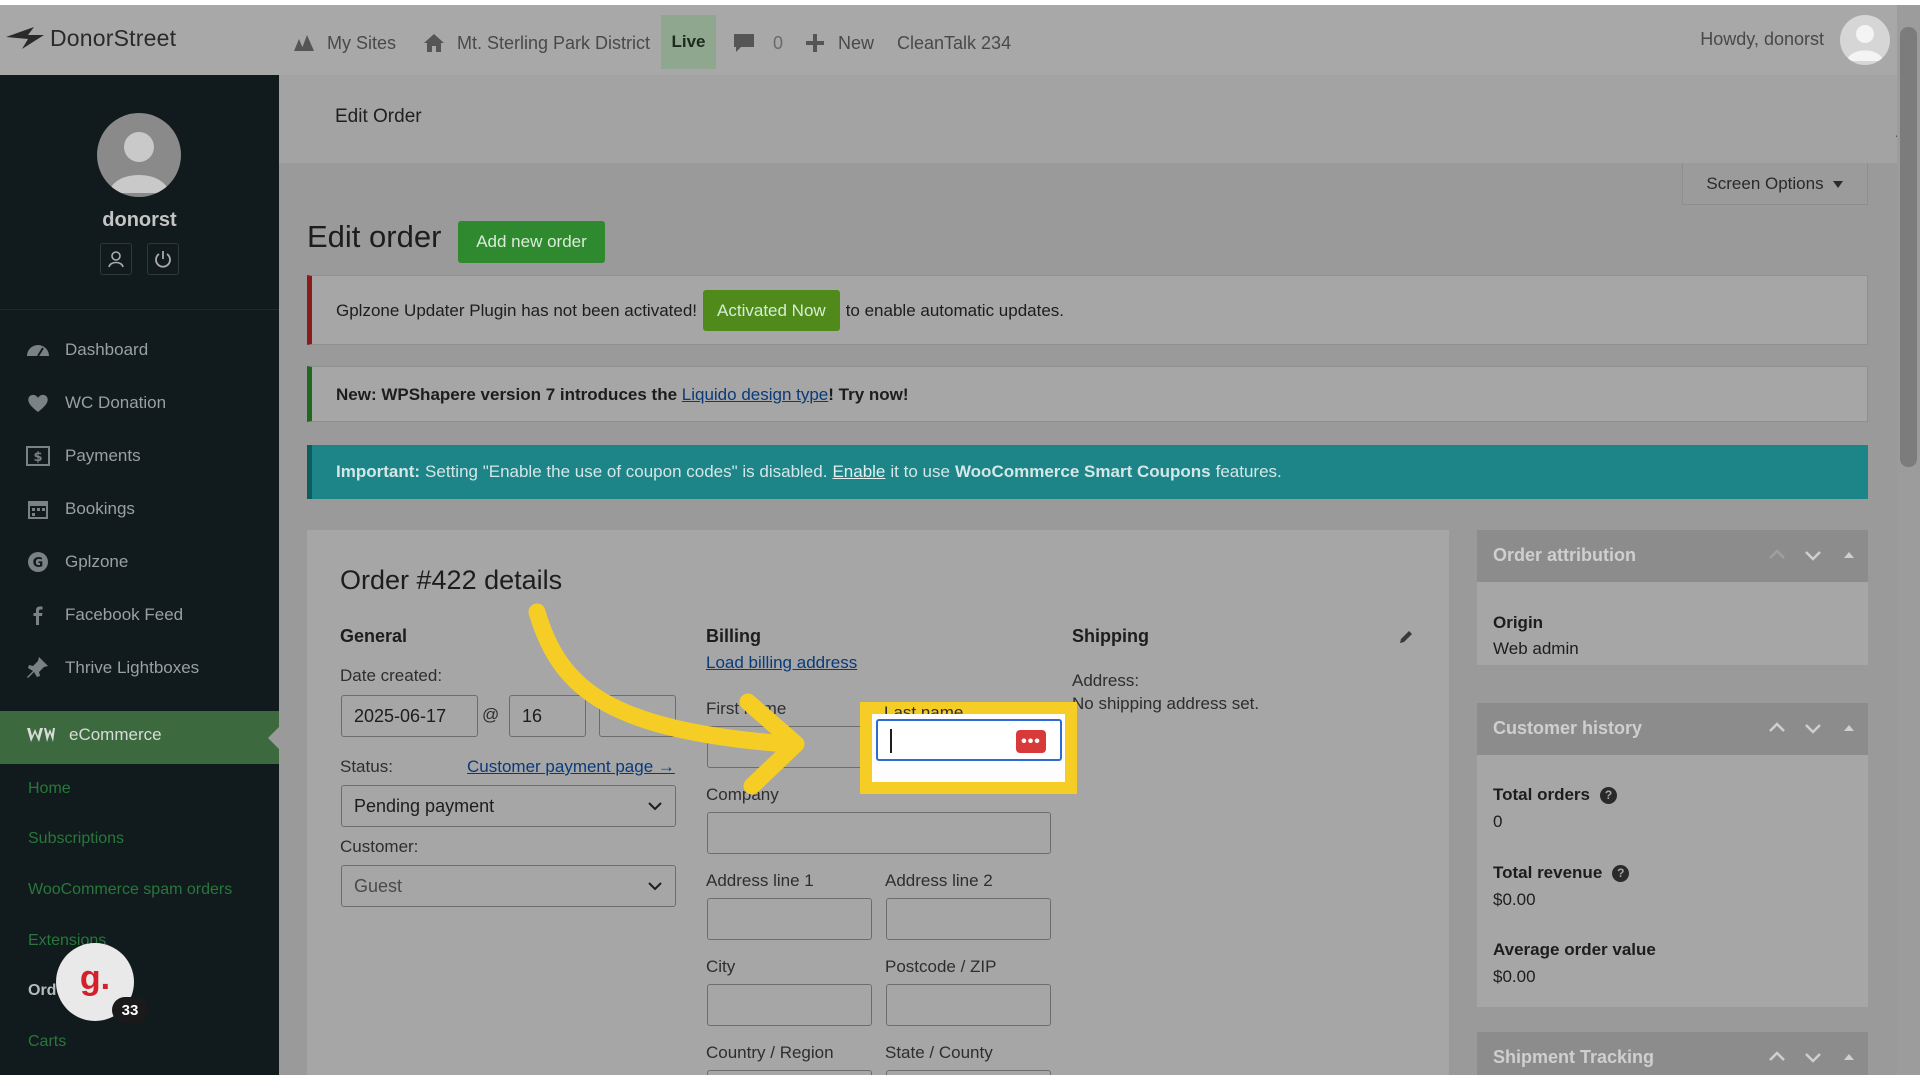 Image resolution: width=1920 pixels, height=1080 pixels. Describe the element at coordinates (97, 561) in the screenshot. I see `sidebar-item-label: Gplzone` at that location.